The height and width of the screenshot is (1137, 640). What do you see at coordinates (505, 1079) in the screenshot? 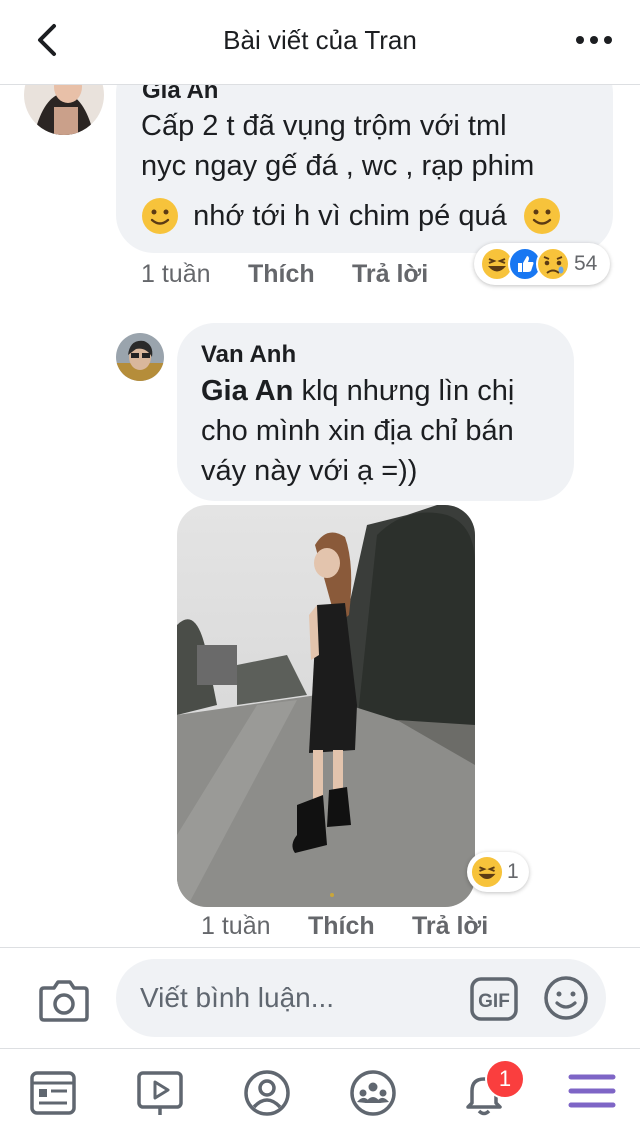
I see `notification-badge: 1` at bounding box center [505, 1079].